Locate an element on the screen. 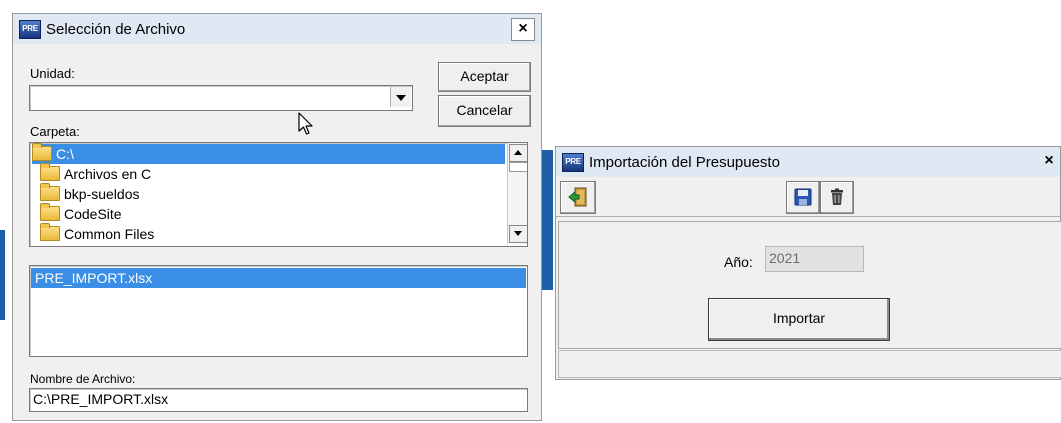 The image size is (1061, 423). import-button-label: Importar is located at coordinates (799, 318).